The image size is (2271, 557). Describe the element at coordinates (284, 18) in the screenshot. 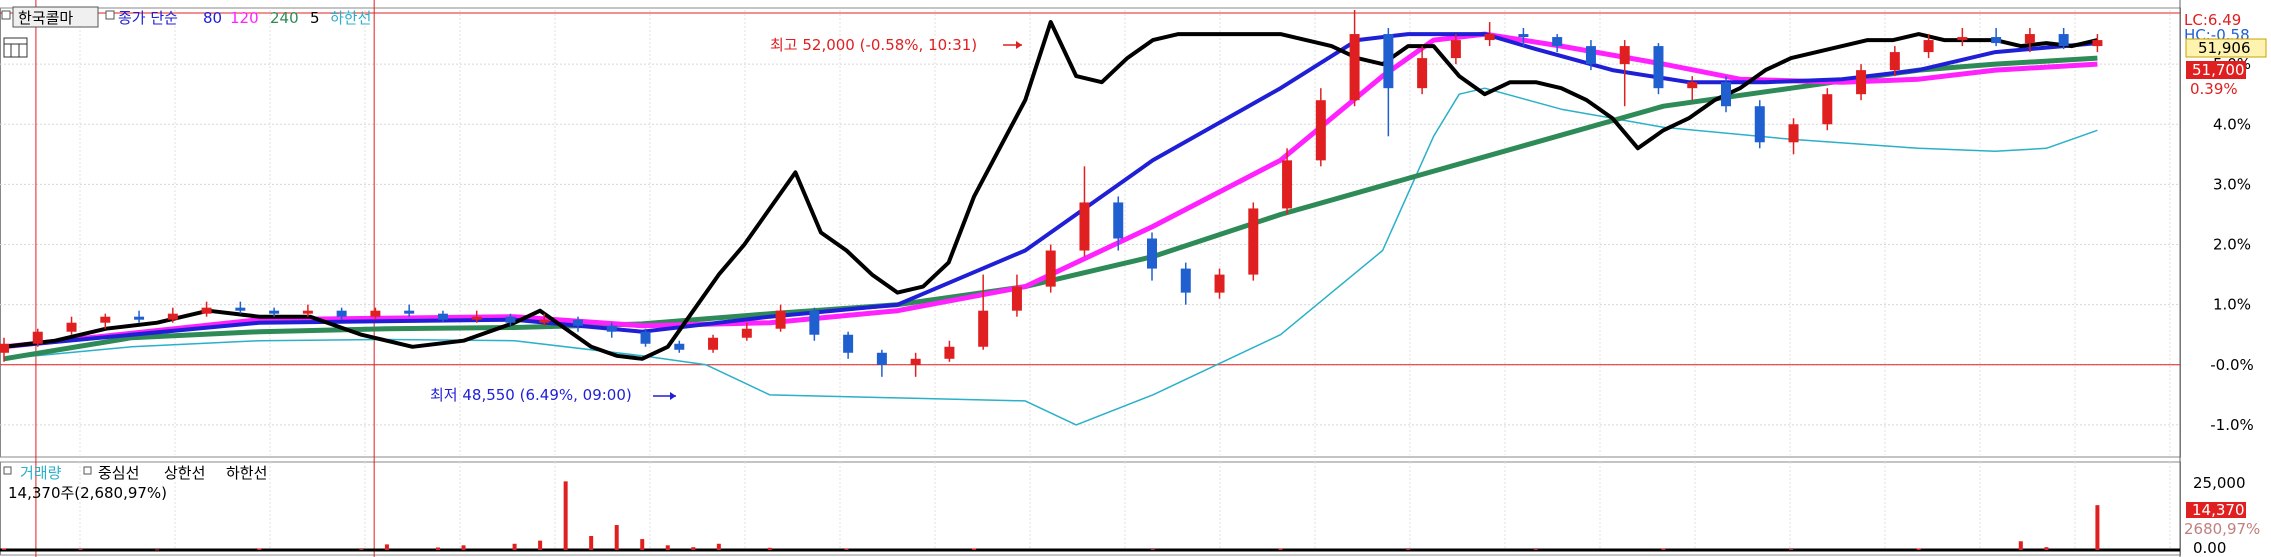

I see `ma240-label: 240` at that location.